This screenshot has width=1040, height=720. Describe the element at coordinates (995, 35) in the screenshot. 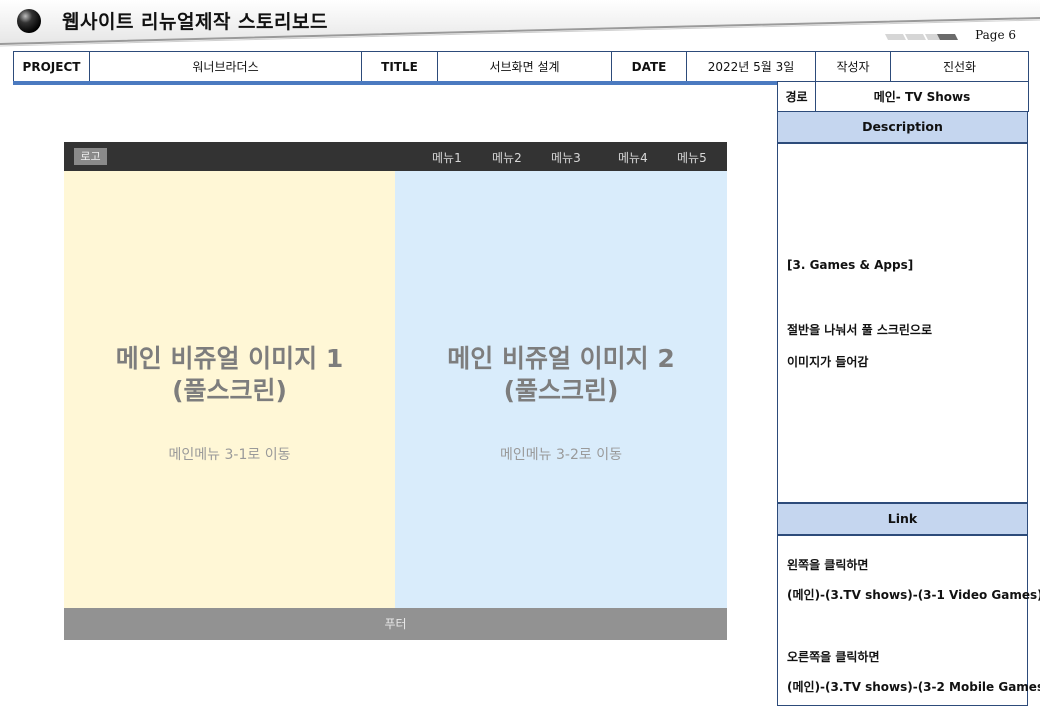

I see `page-number: Page 6` at that location.